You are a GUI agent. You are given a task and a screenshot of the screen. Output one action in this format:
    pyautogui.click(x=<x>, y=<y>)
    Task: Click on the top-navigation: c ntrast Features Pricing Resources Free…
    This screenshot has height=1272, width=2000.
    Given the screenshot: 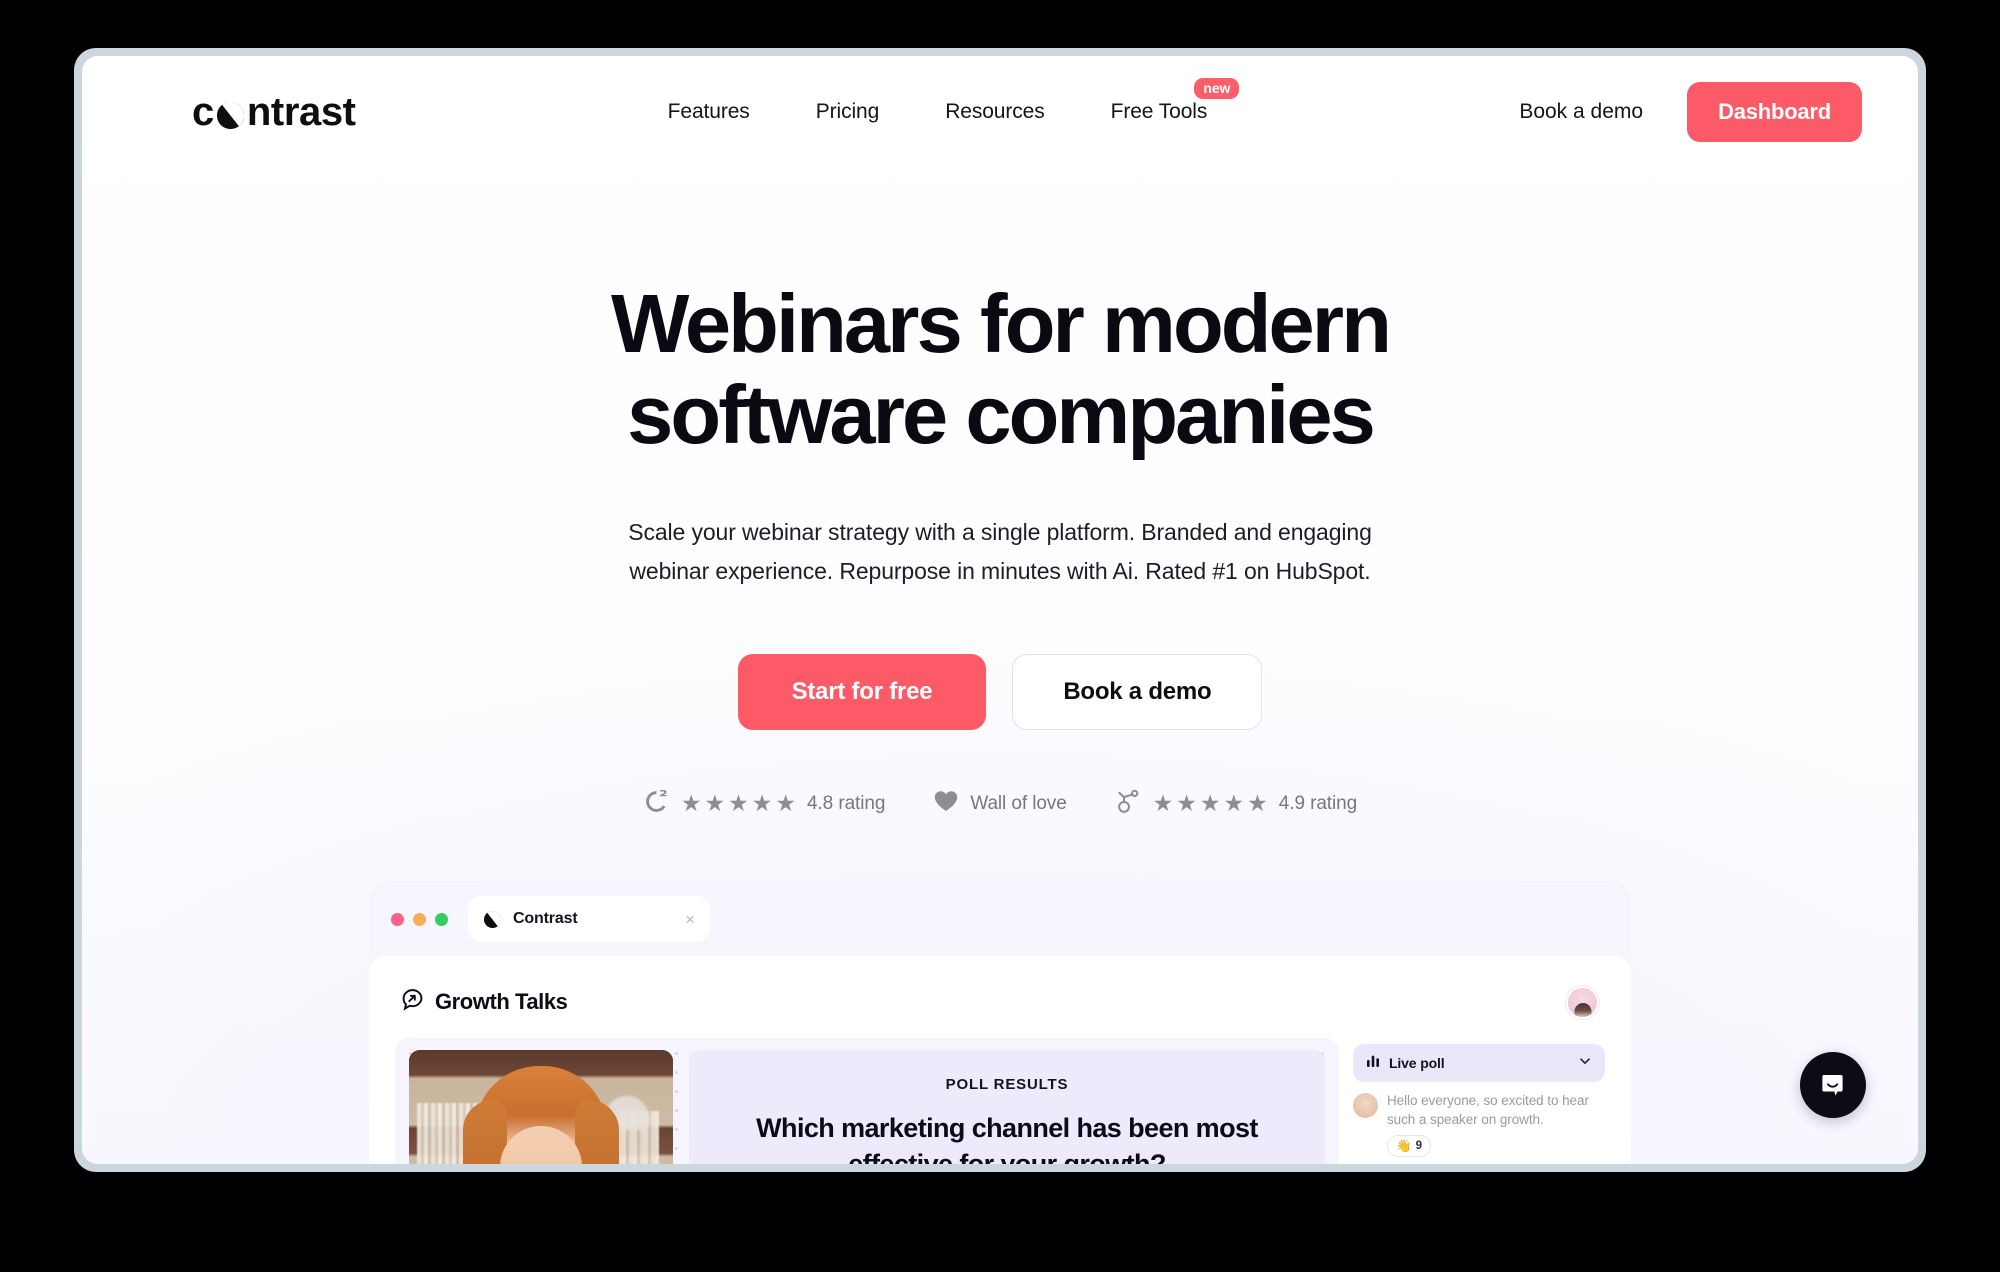 What is the action you would take?
    pyautogui.click(x=1000, y=112)
    